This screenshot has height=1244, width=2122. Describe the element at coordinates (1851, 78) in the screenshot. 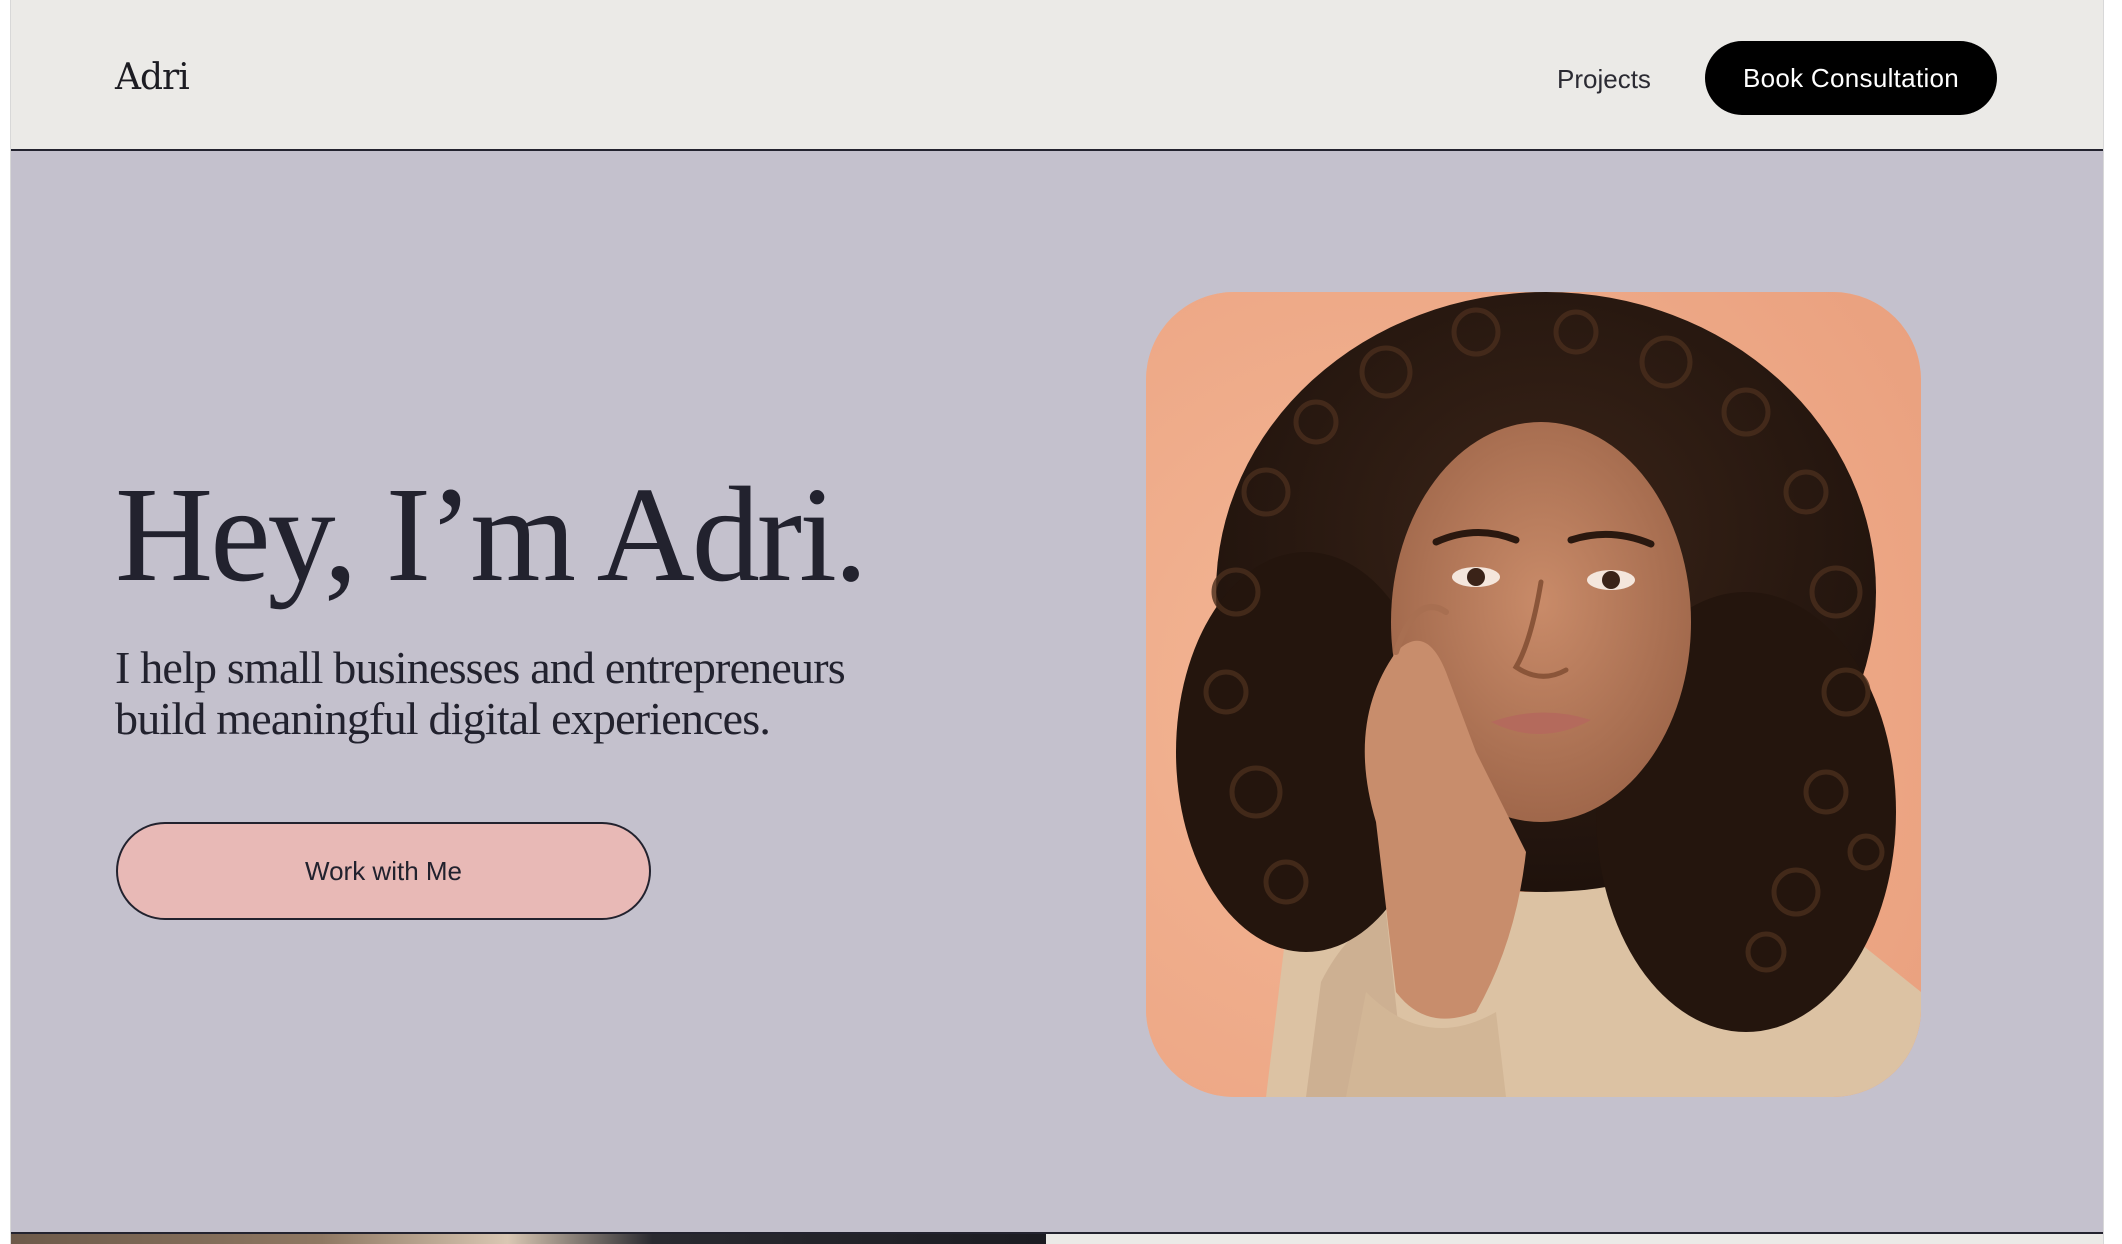

I see `book-consultation-button: Book Consultation` at that location.